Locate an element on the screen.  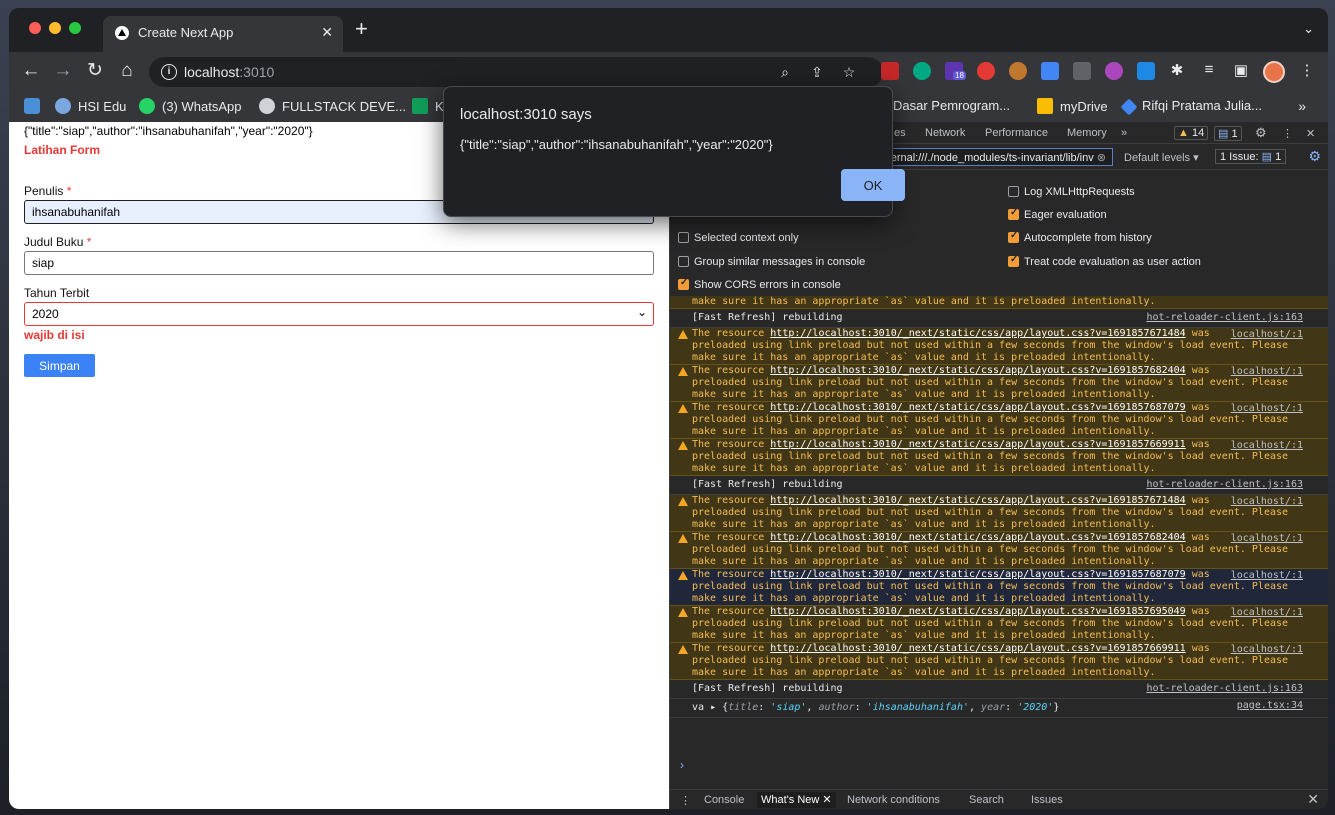
bookmarks-overflow-icon: » is located at coordinates (1302, 106).